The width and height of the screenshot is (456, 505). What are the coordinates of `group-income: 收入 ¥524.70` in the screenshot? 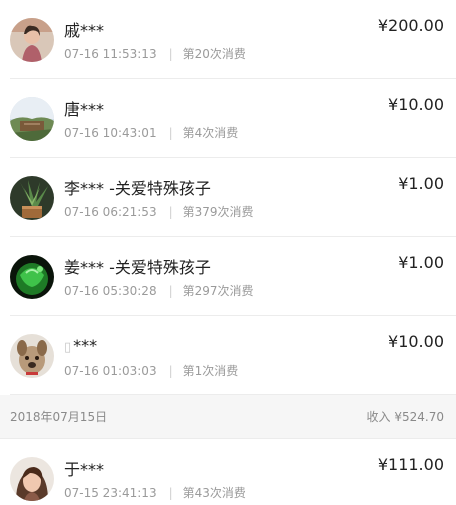 It's located at (405, 417).